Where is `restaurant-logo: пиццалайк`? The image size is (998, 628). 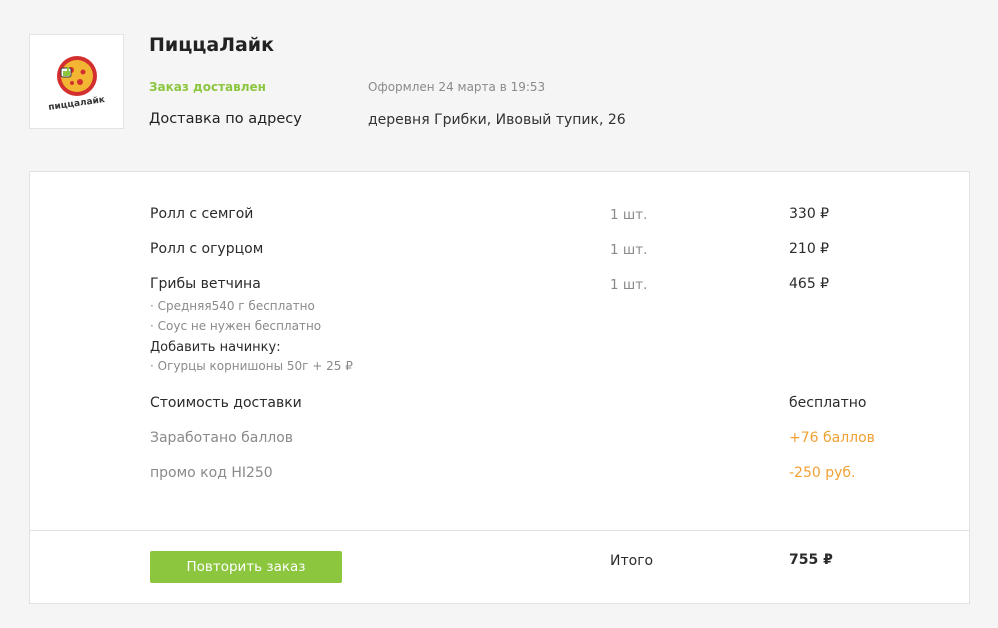
restaurant-logo: пиццалайк is located at coordinates (76, 81).